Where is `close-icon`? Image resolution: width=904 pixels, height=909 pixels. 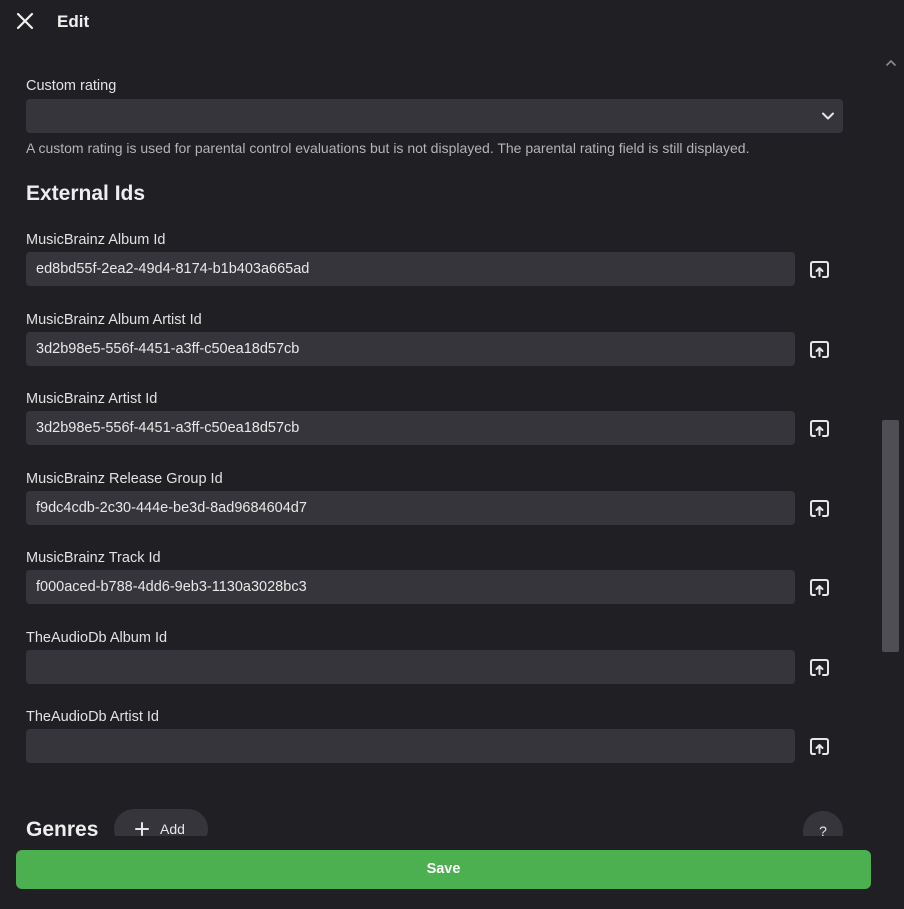
close-icon is located at coordinates (25, 21).